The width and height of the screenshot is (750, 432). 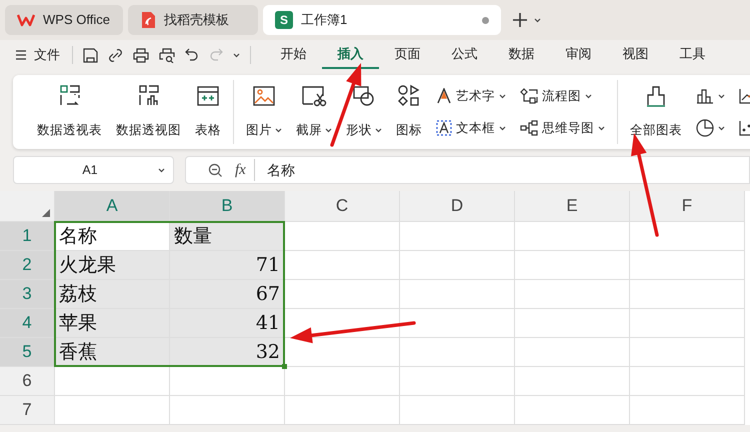 I want to click on save-icon, so click(x=90, y=55).